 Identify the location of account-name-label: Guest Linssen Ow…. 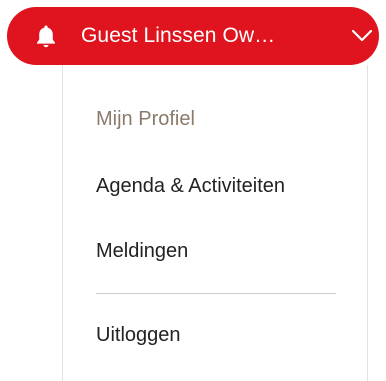
(178, 35).